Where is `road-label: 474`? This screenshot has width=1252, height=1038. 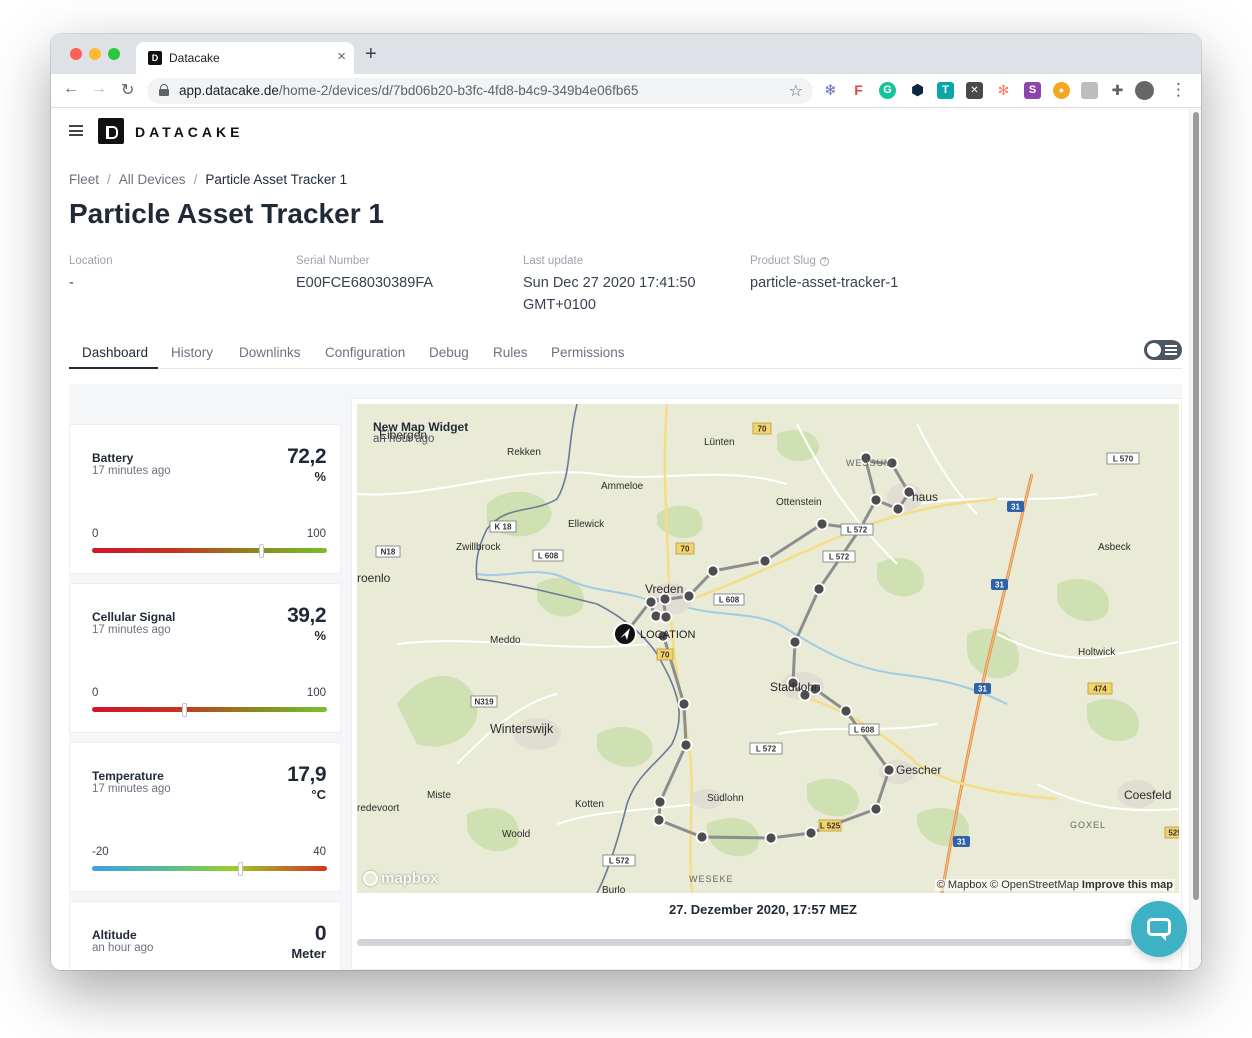
road-label: 474 is located at coordinates (1100, 689).